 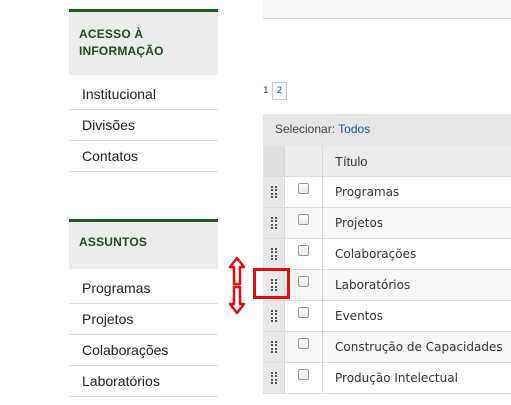 I want to click on checkbox-column-header, so click(x=304, y=161).